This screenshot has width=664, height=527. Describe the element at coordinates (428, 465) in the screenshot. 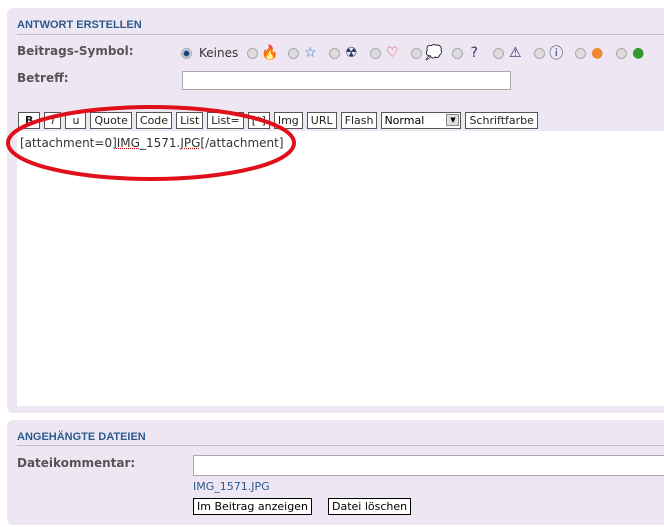

I see `comment-input` at that location.